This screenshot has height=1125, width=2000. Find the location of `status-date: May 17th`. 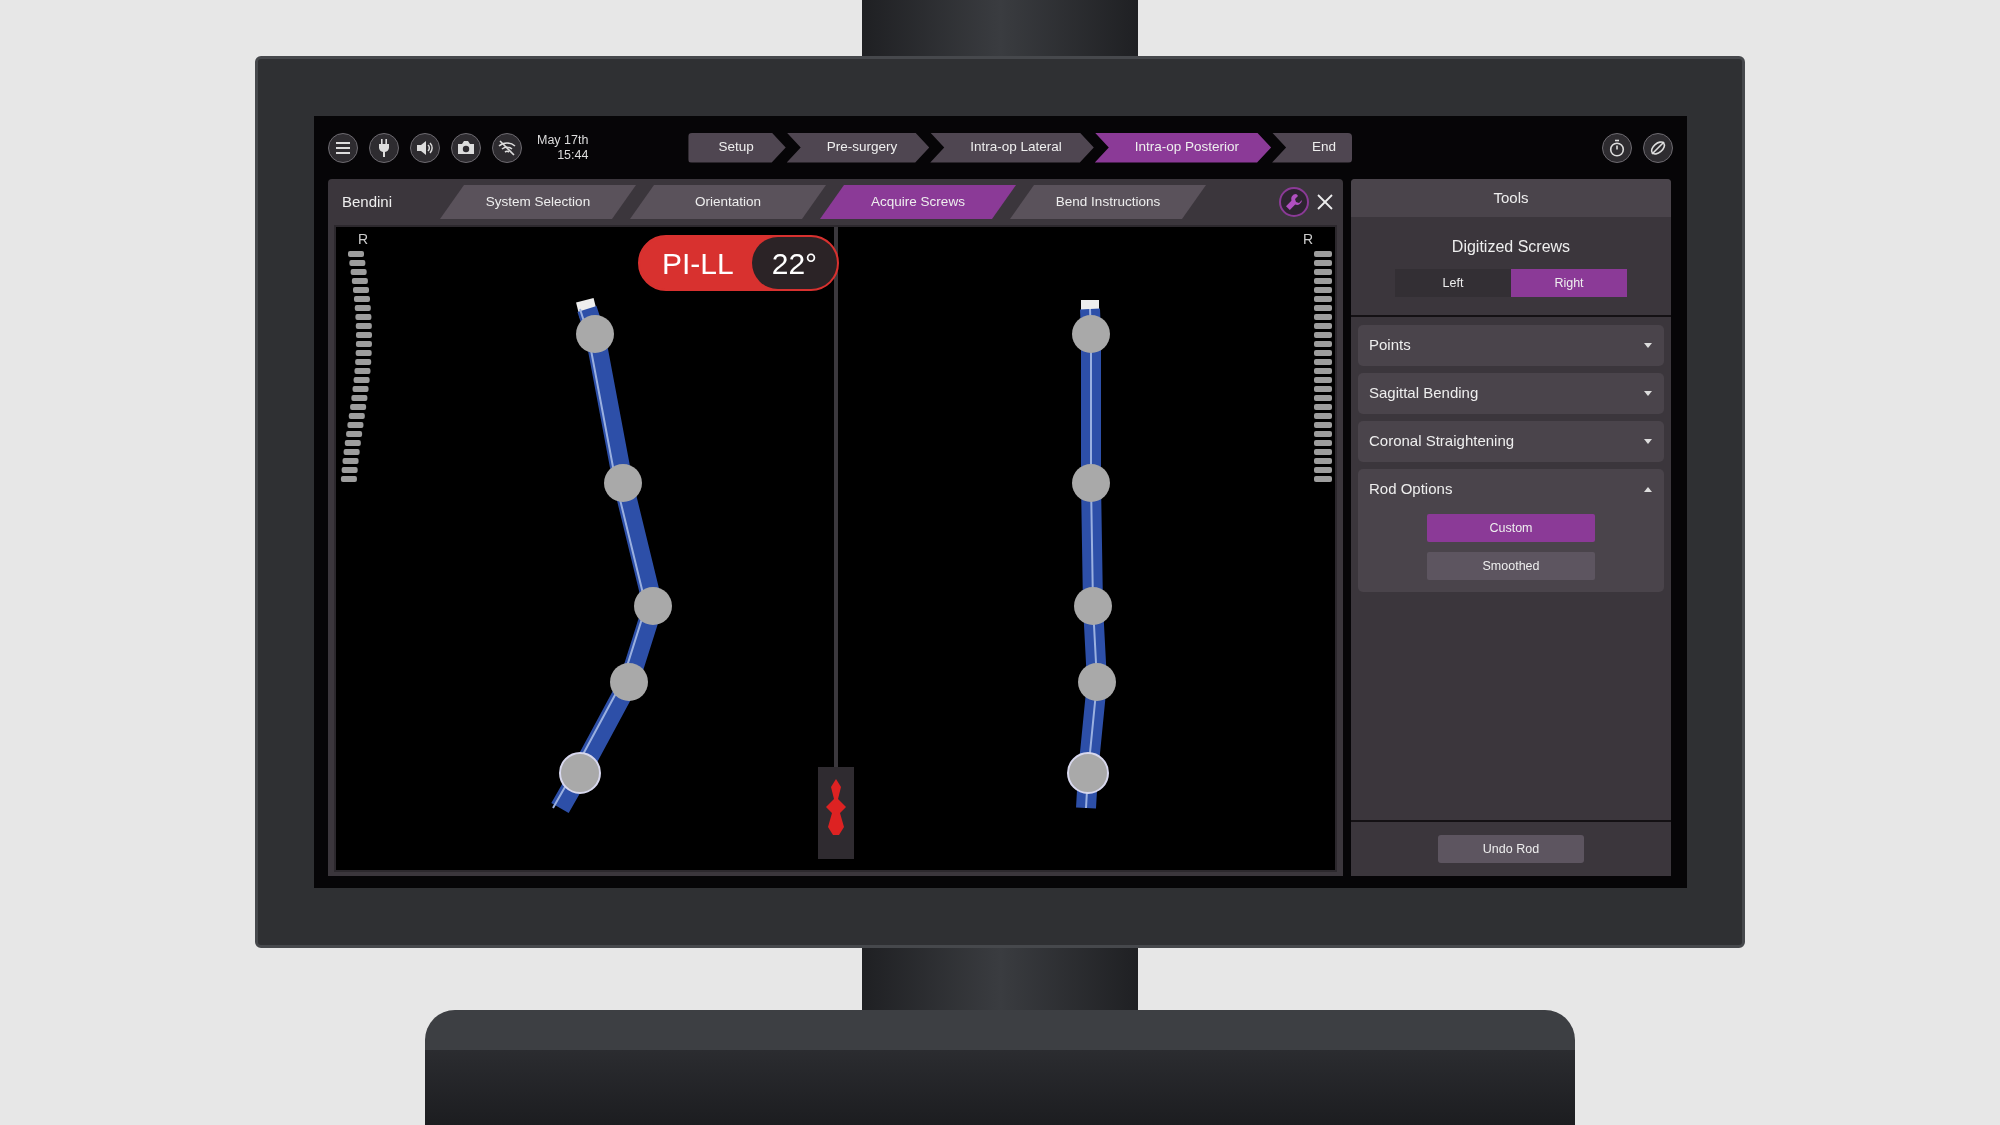

status-date: May 17th is located at coordinates (563, 140).